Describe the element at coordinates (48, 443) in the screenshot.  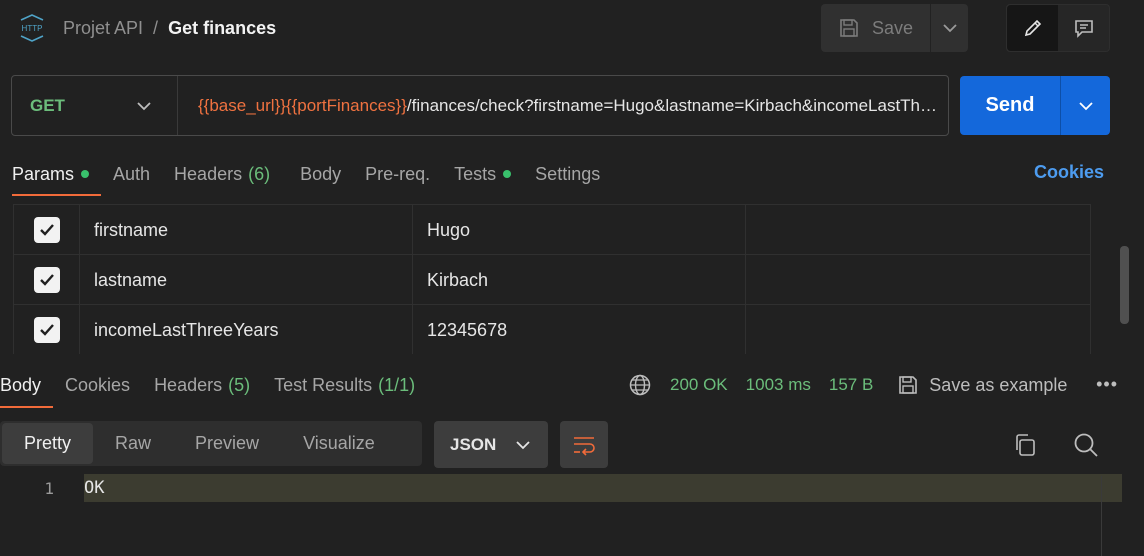
I see `format-pretty: Pretty` at that location.